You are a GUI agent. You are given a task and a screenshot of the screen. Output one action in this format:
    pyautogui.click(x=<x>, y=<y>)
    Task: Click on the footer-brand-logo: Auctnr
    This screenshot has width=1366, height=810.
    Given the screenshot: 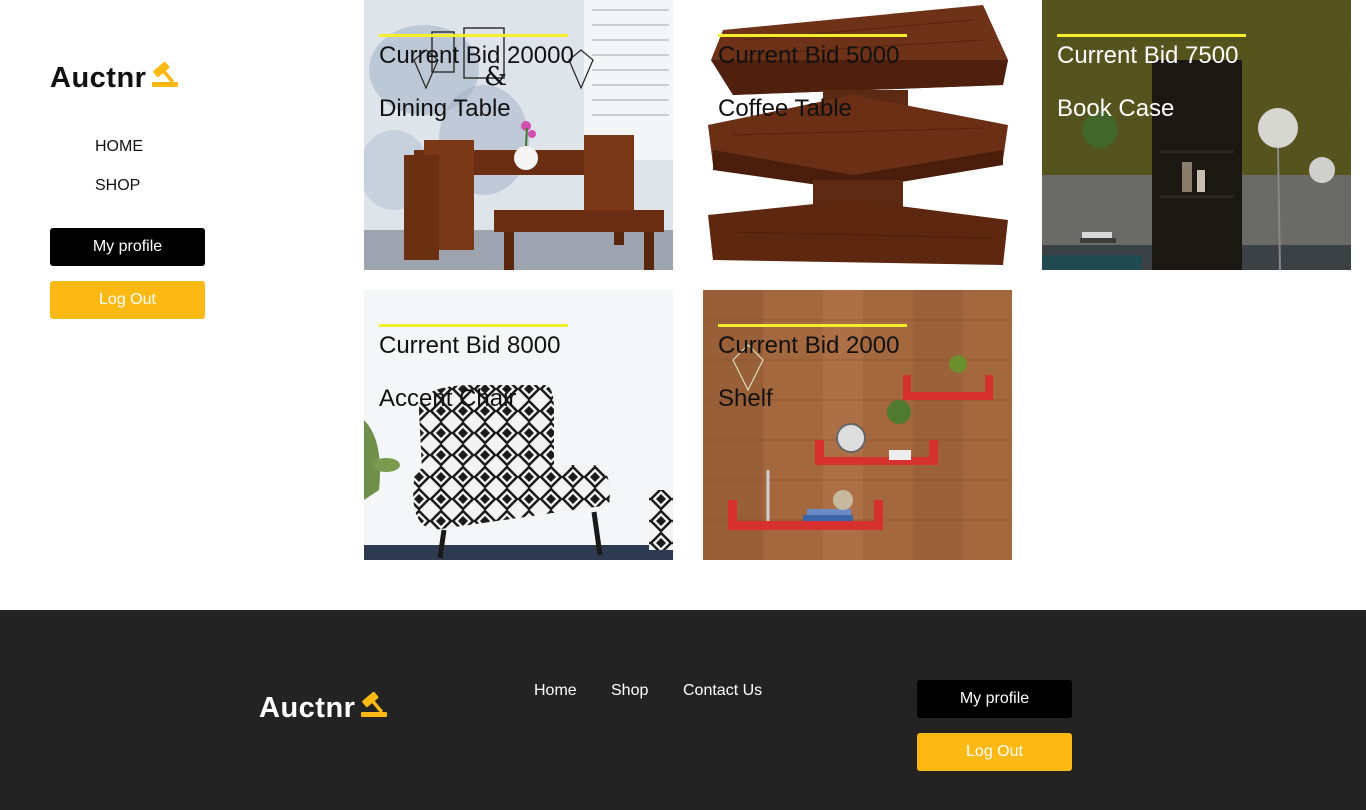 What is the action you would take?
    pyautogui.click(x=325, y=708)
    